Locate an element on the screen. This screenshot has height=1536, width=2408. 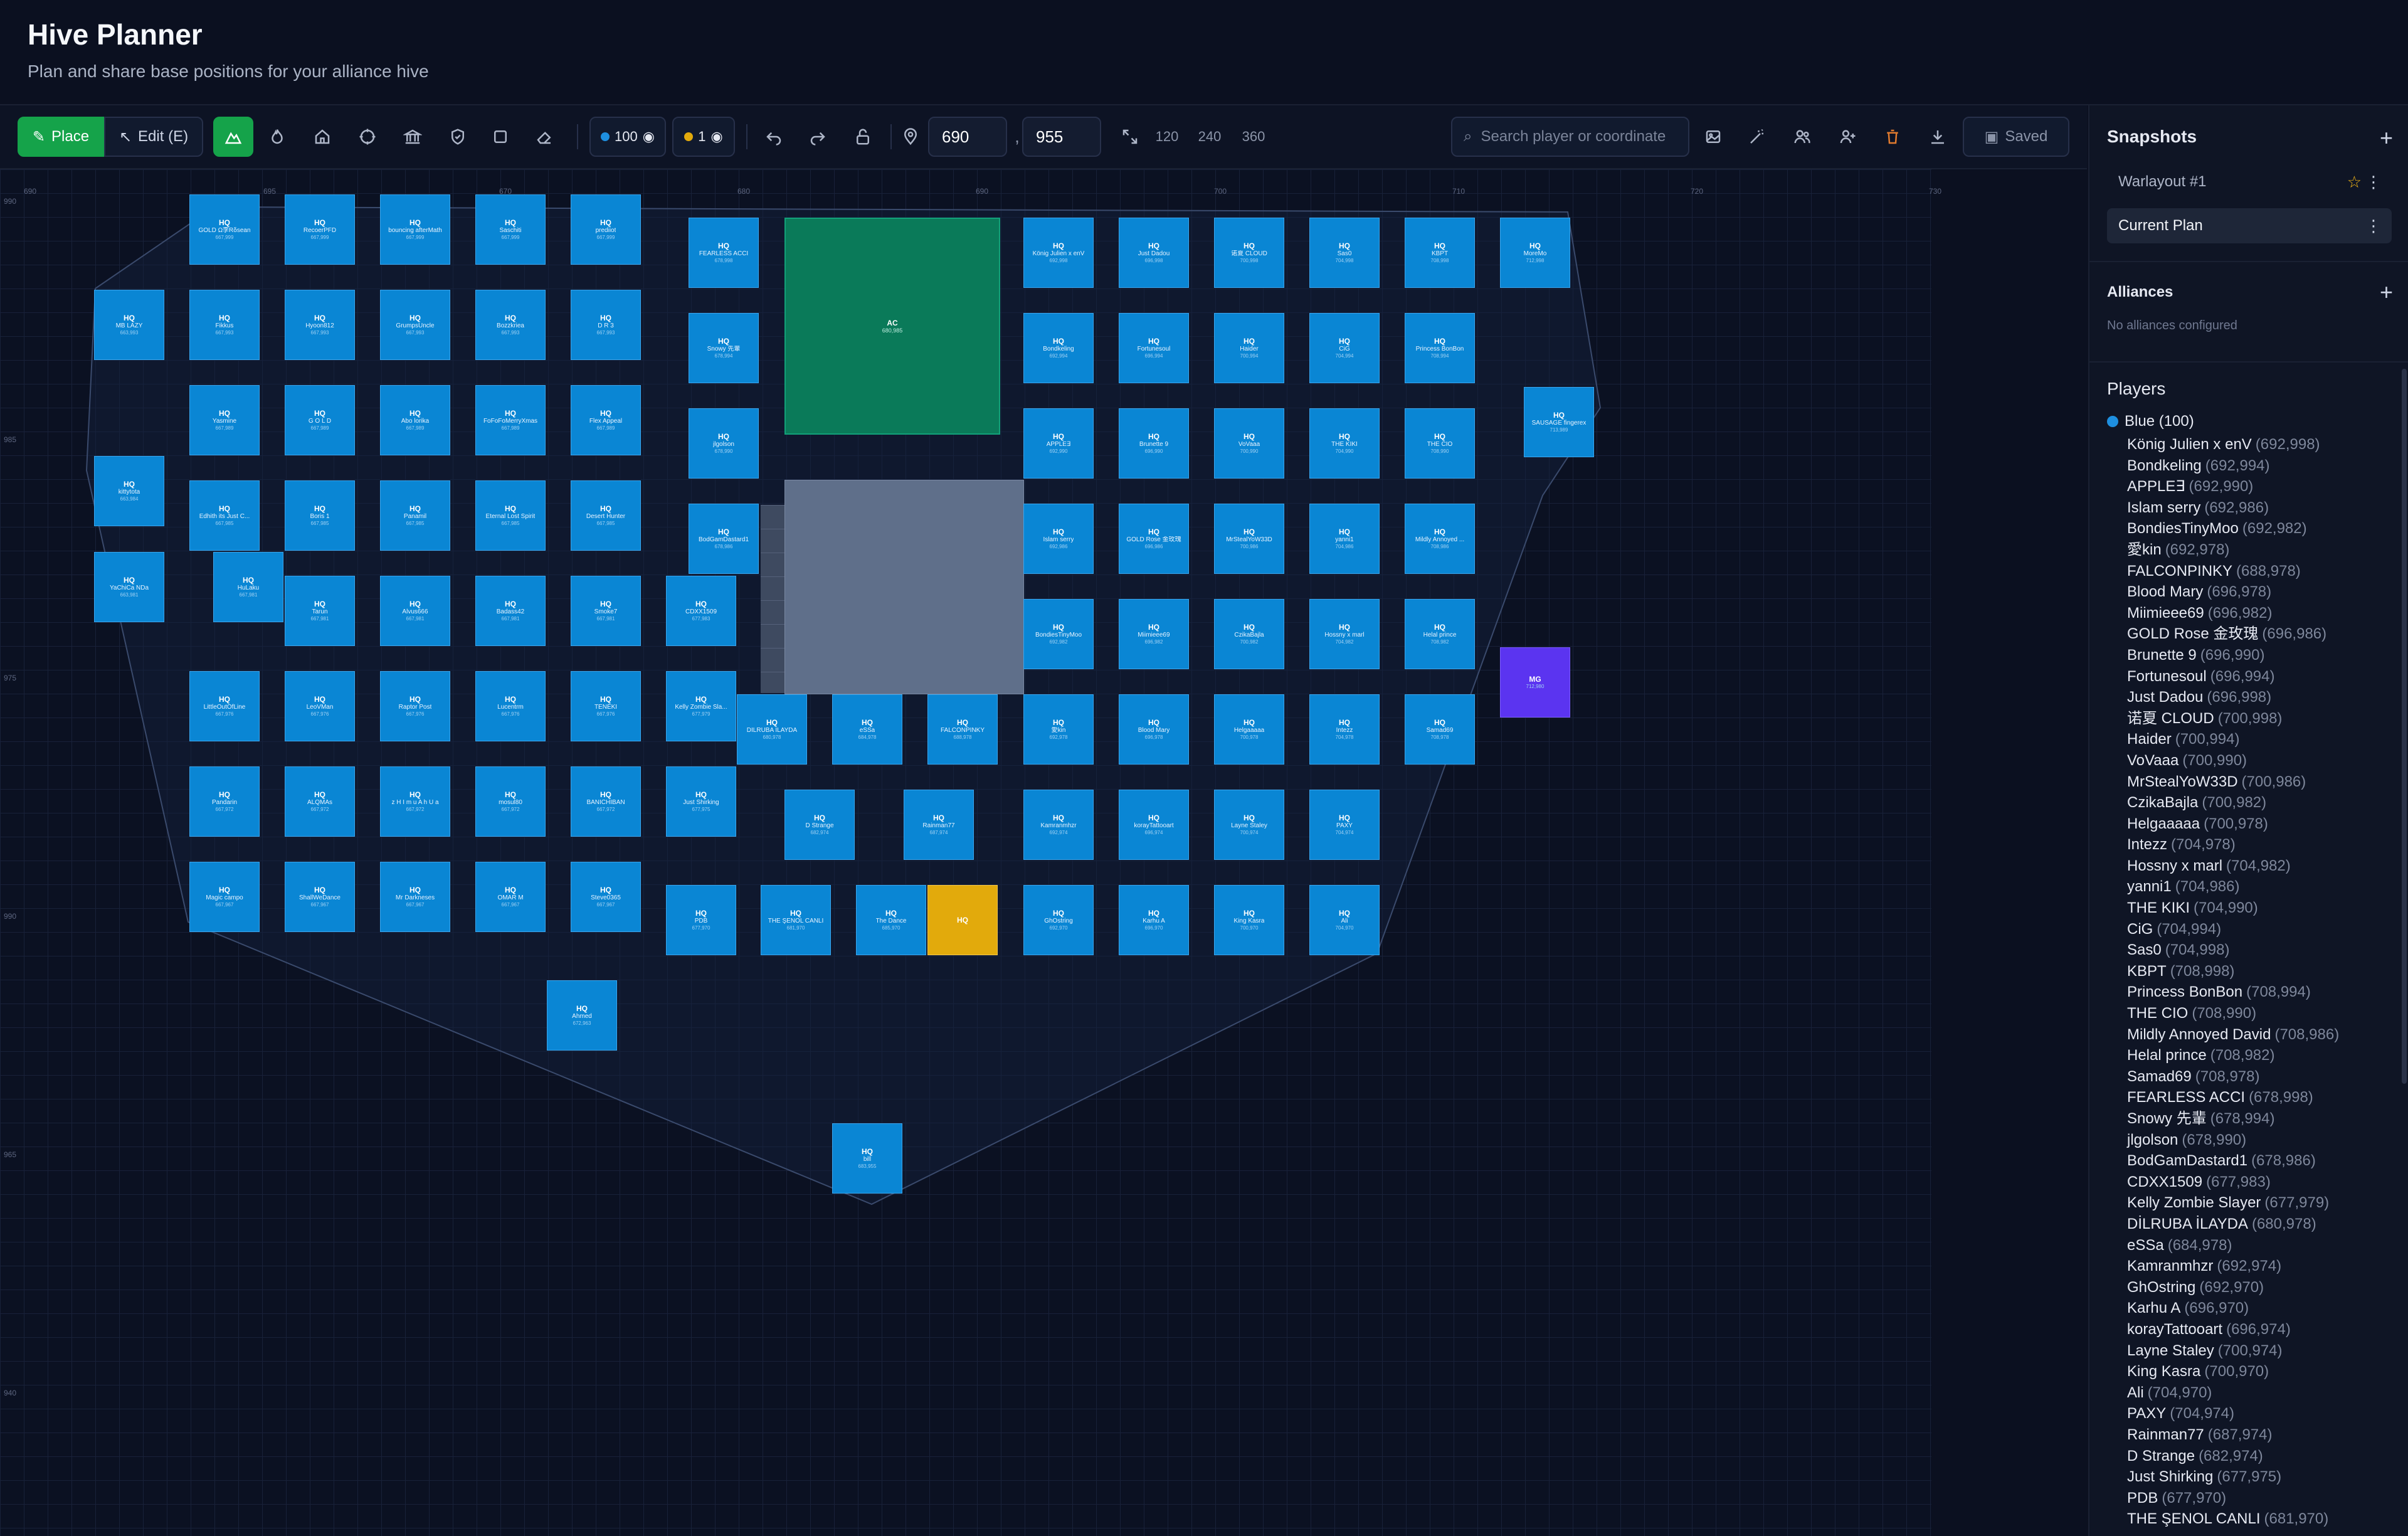
player-list-item: THE ŞENOL CANLI (681,970) is located at coordinates (2265, 1519).